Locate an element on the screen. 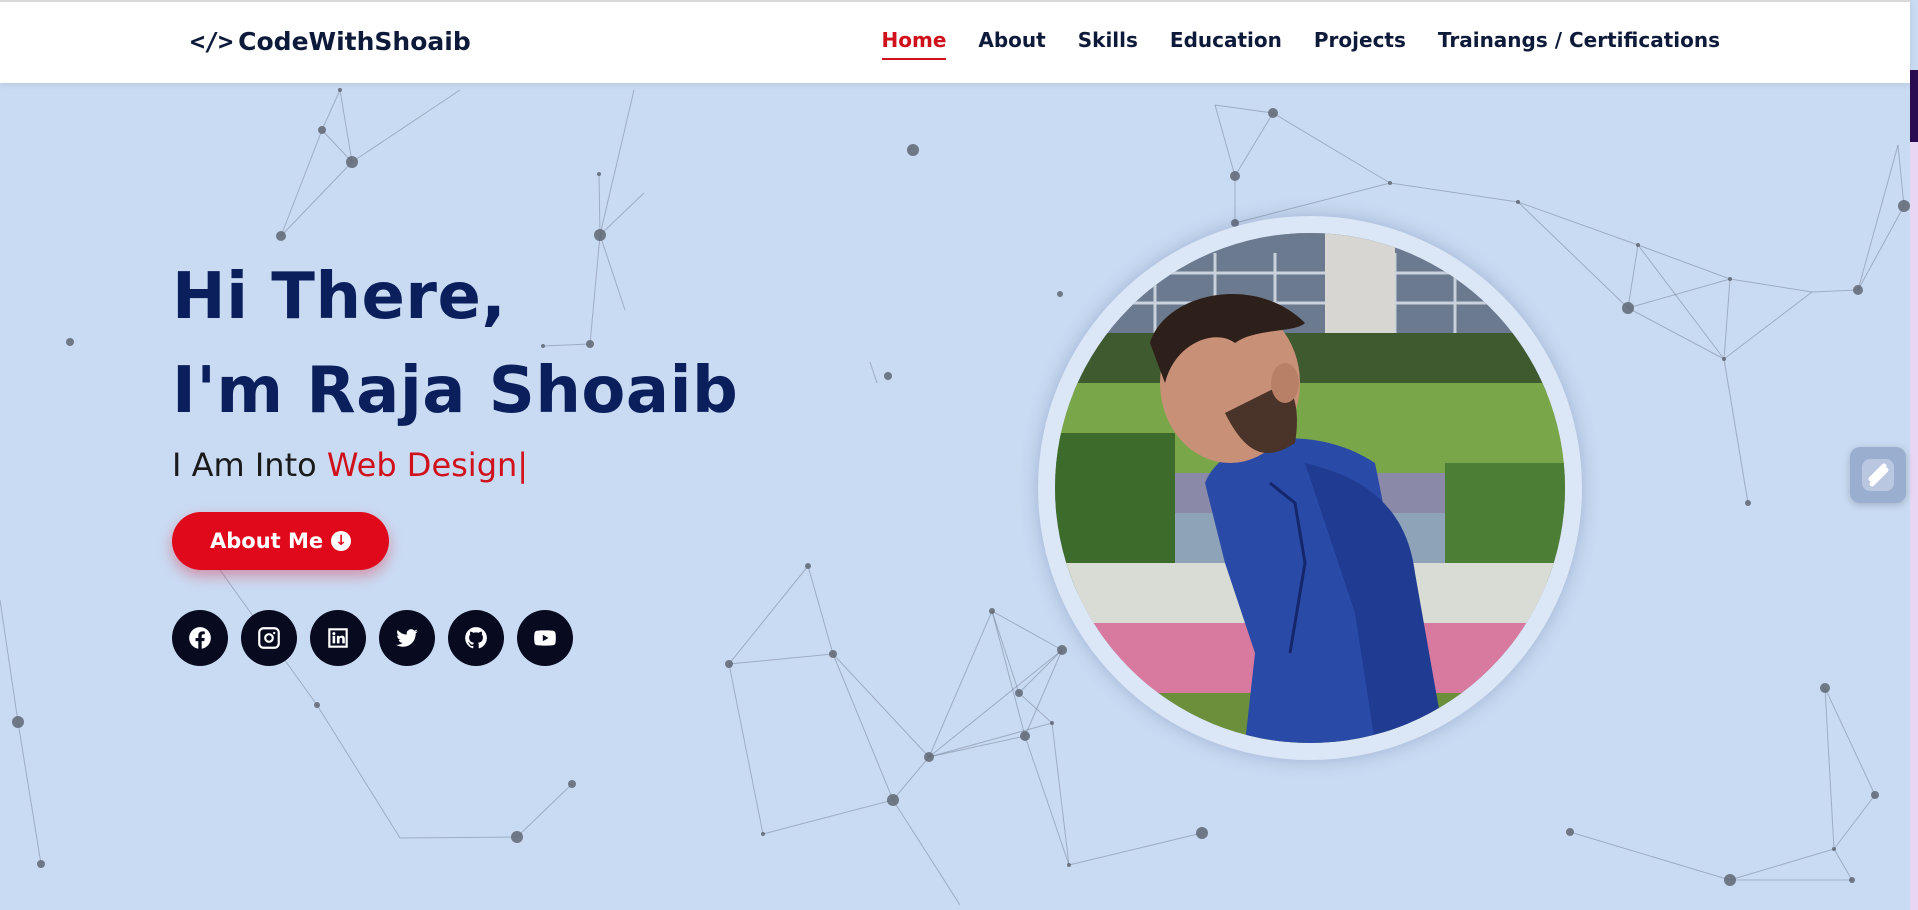  nav-home: Home is located at coordinates (914, 44).